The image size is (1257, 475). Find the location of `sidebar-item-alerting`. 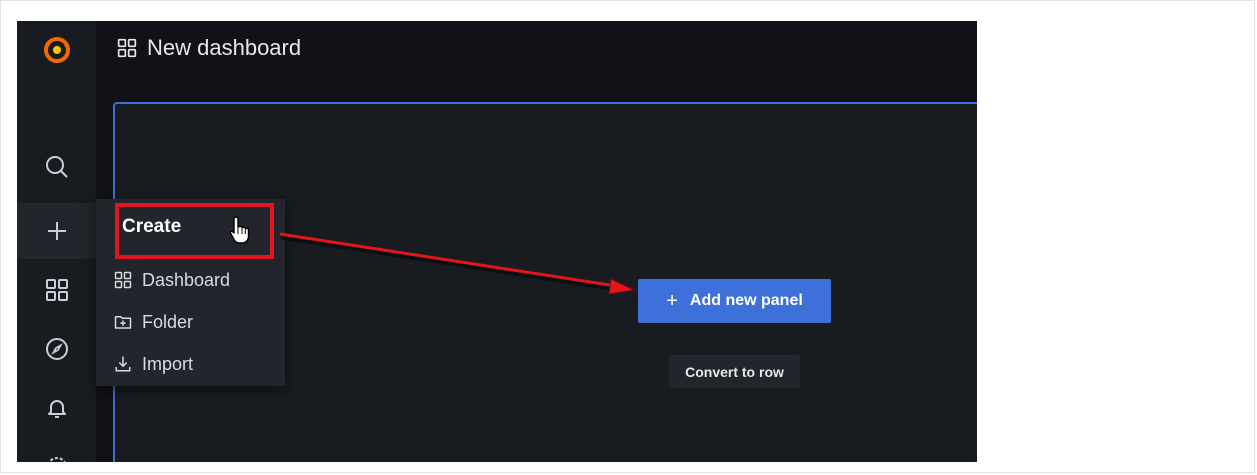

sidebar-item-alerting is located at coordinates (56, 408).